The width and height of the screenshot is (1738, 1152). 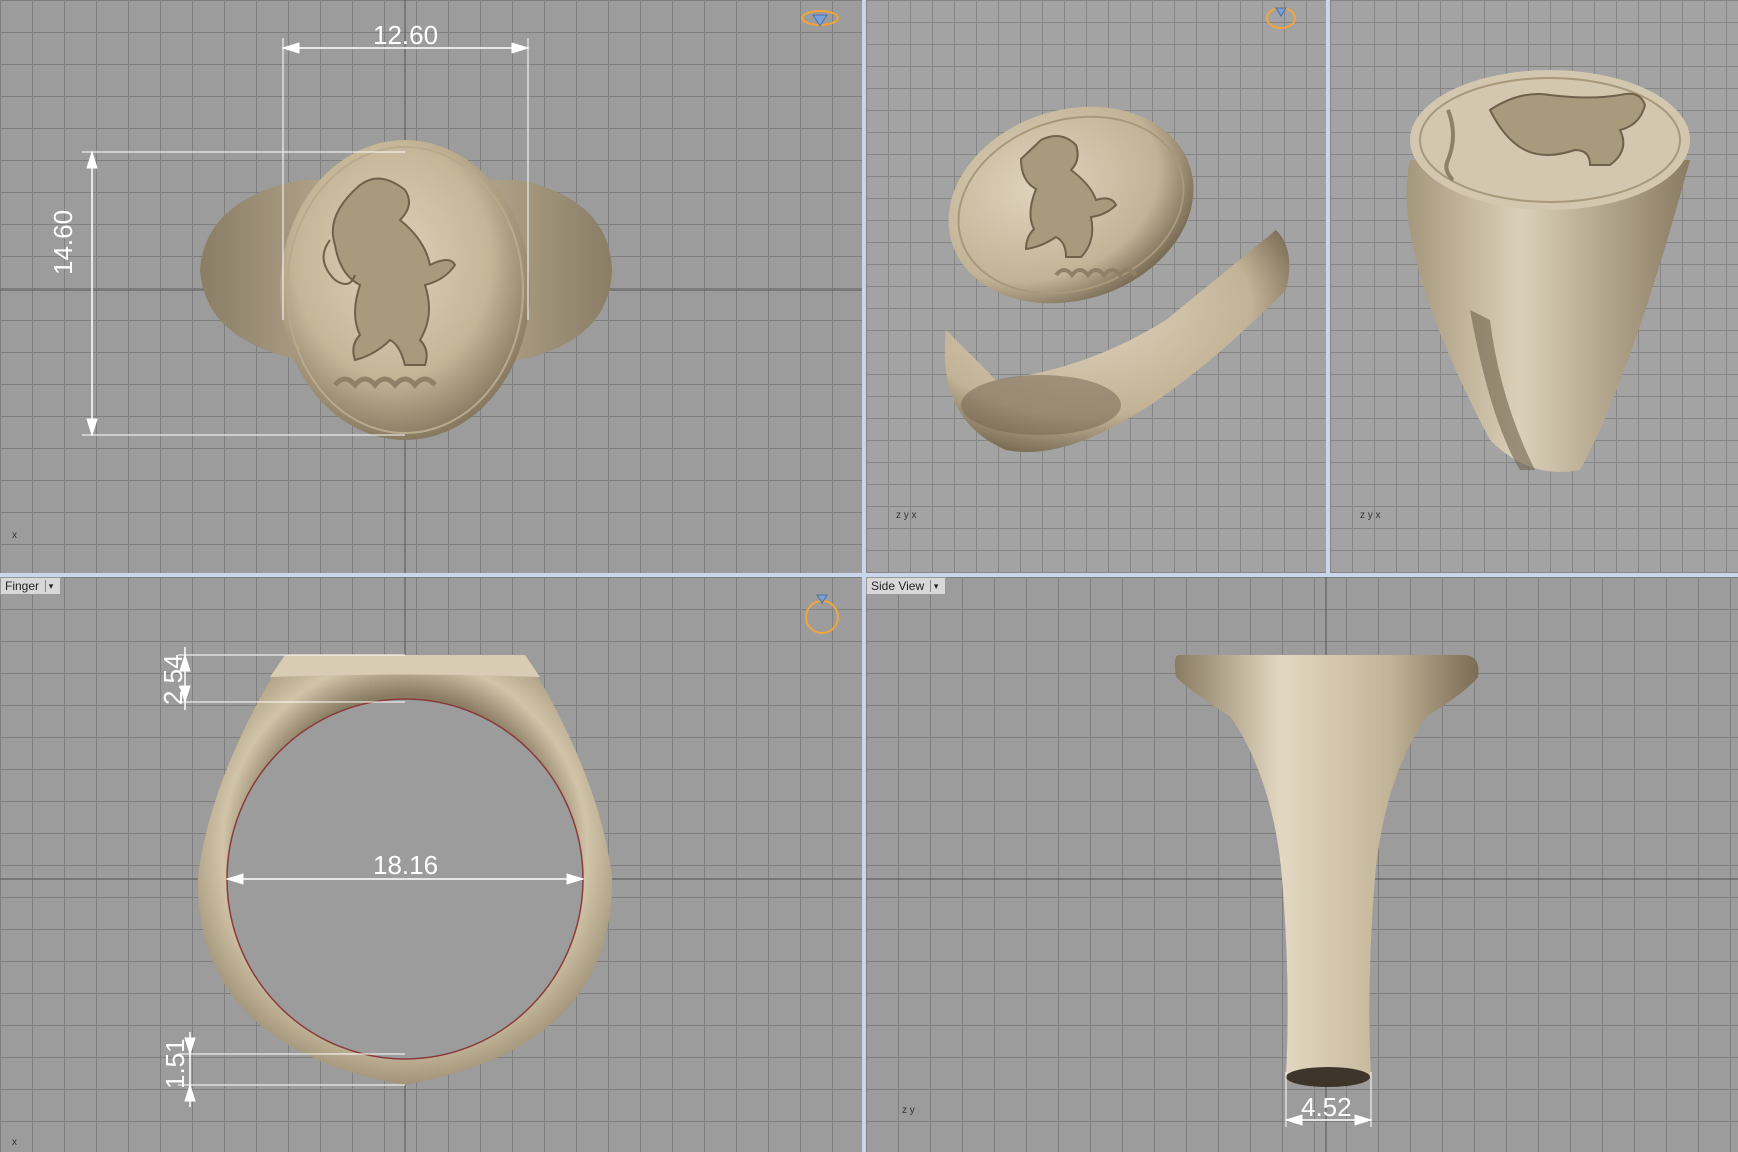 I want to click on dimension-label-height: 14.60, so click(x=63, y=242).